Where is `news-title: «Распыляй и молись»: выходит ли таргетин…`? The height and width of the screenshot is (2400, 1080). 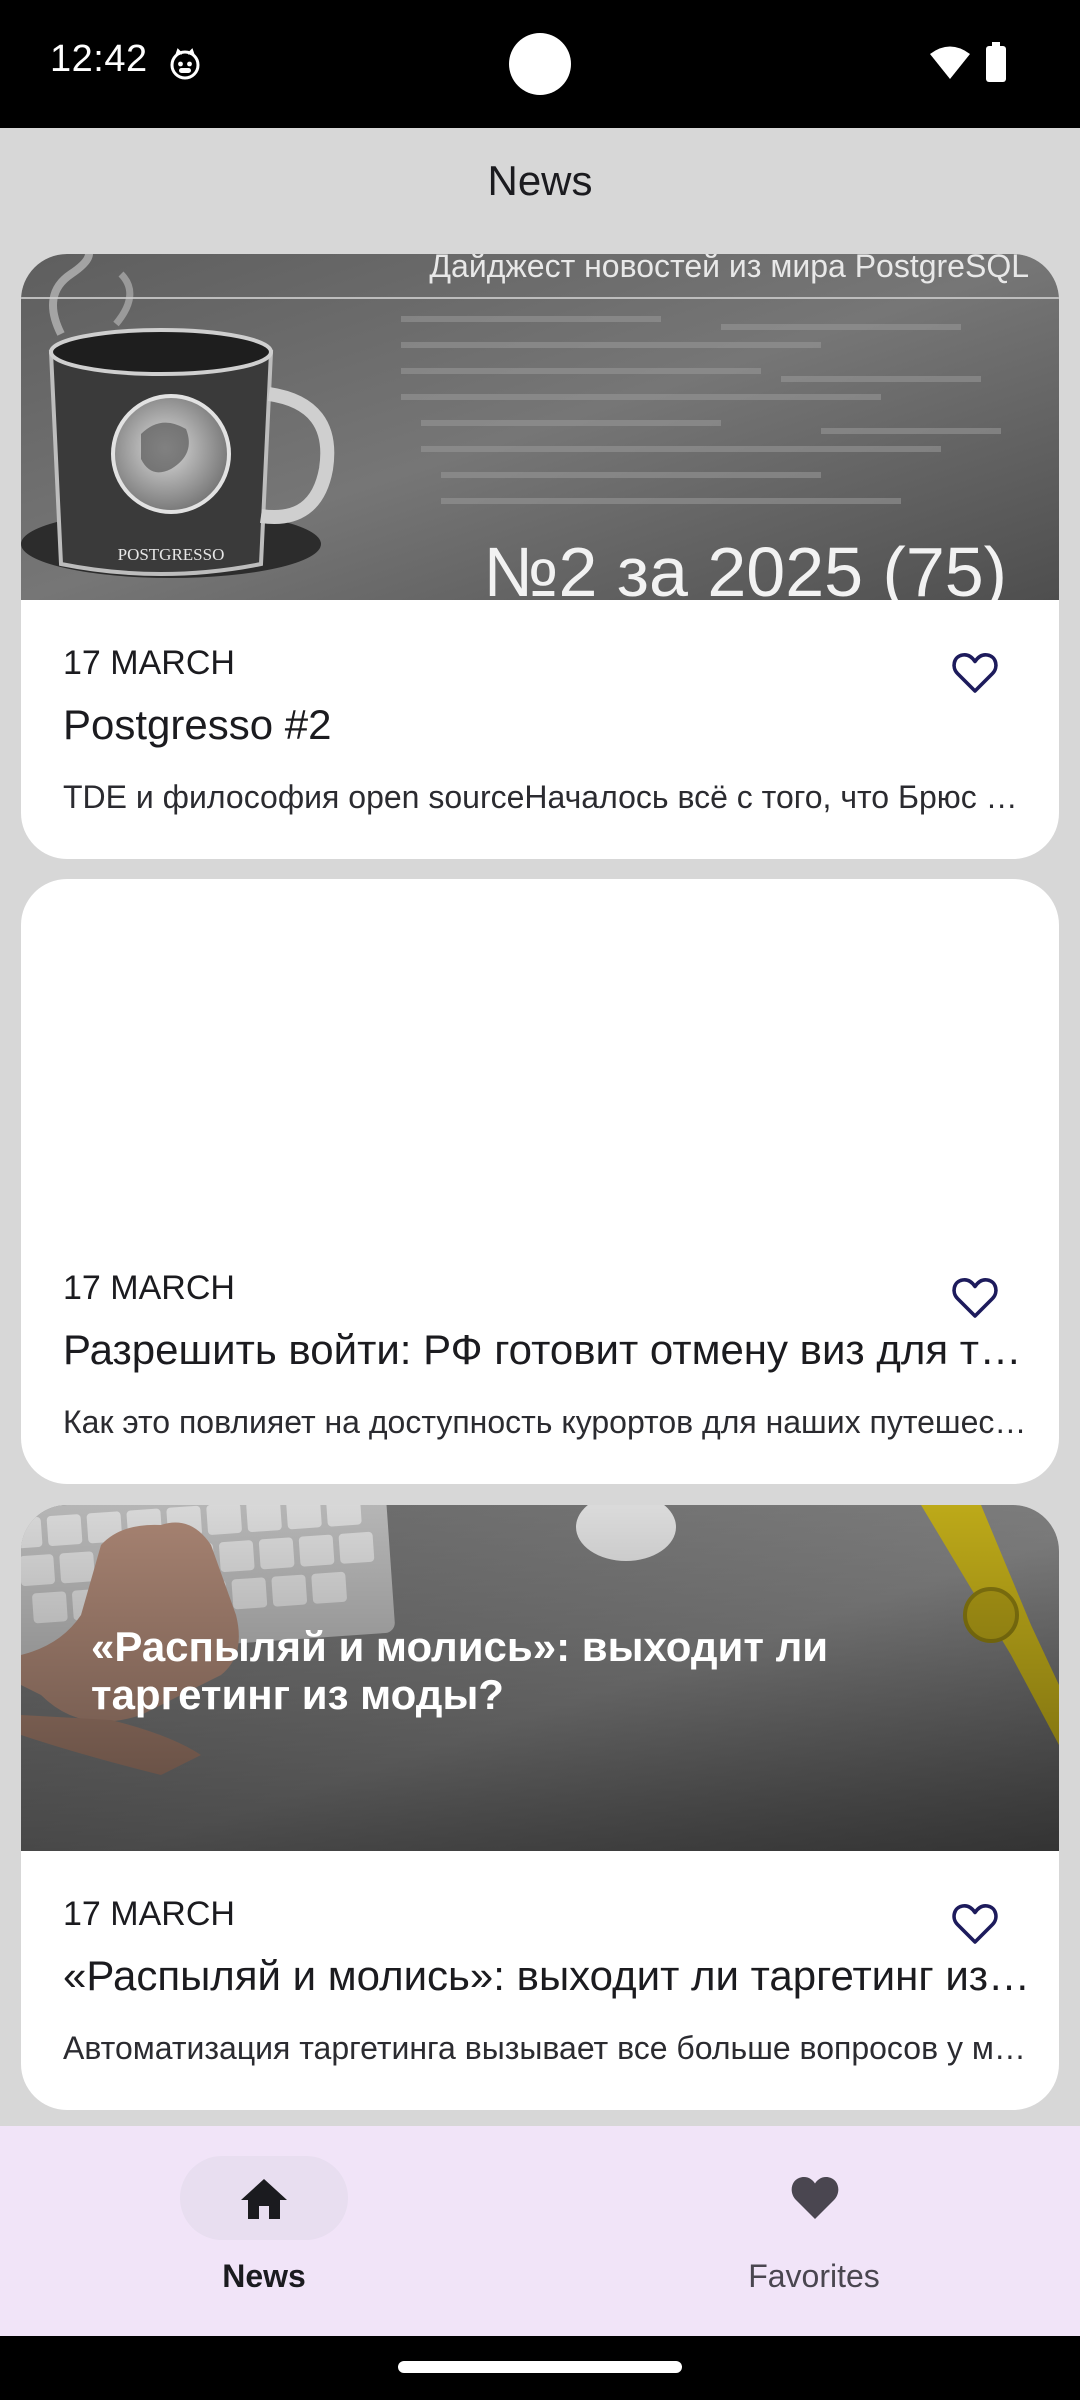
news-title: «Распыляй и молись»: выходит ли таргетин… is located at coordinates (550, 1975).